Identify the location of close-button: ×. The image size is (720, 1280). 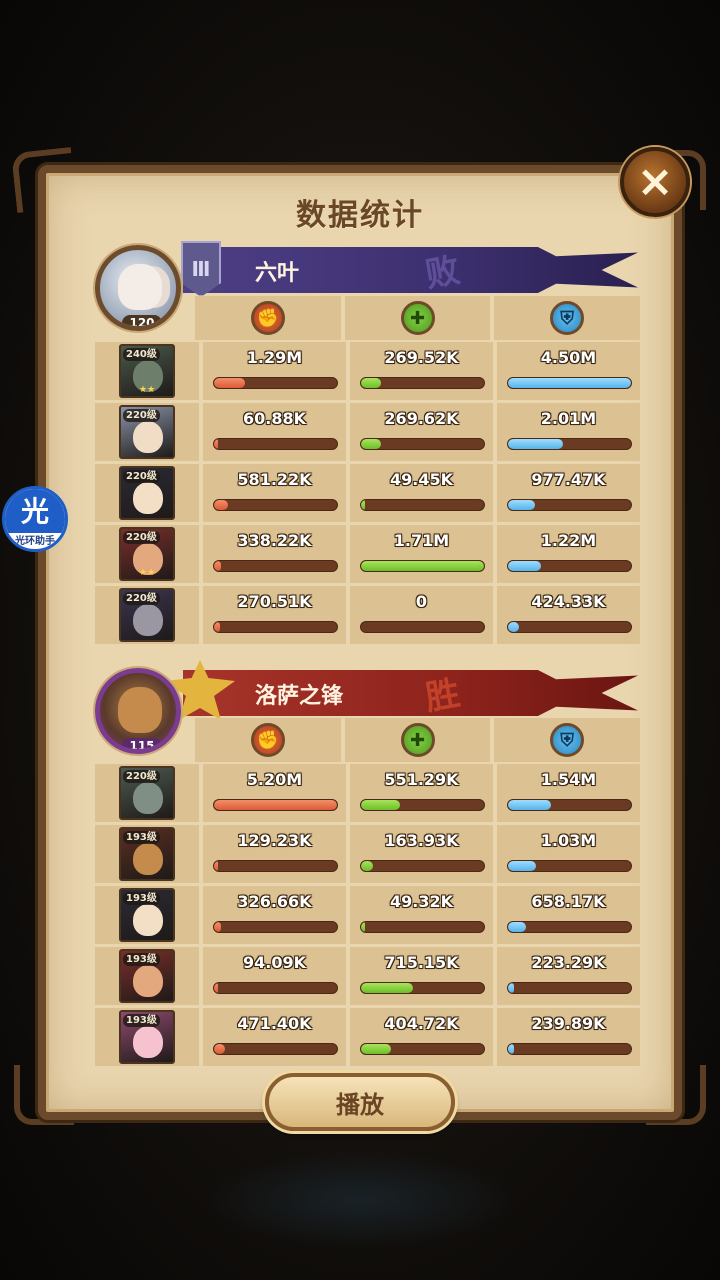
(655, 182).